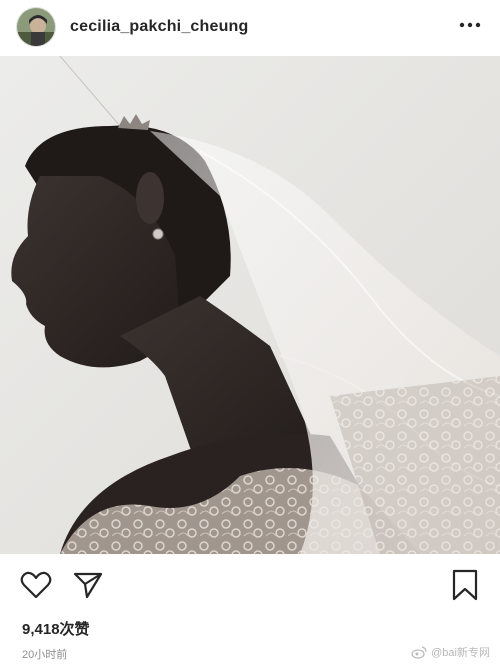  What do you see at coordinates (460, 653) in the screenshot?
I see `watermark-text: @bai新专网` at bounding box center [460, 653].